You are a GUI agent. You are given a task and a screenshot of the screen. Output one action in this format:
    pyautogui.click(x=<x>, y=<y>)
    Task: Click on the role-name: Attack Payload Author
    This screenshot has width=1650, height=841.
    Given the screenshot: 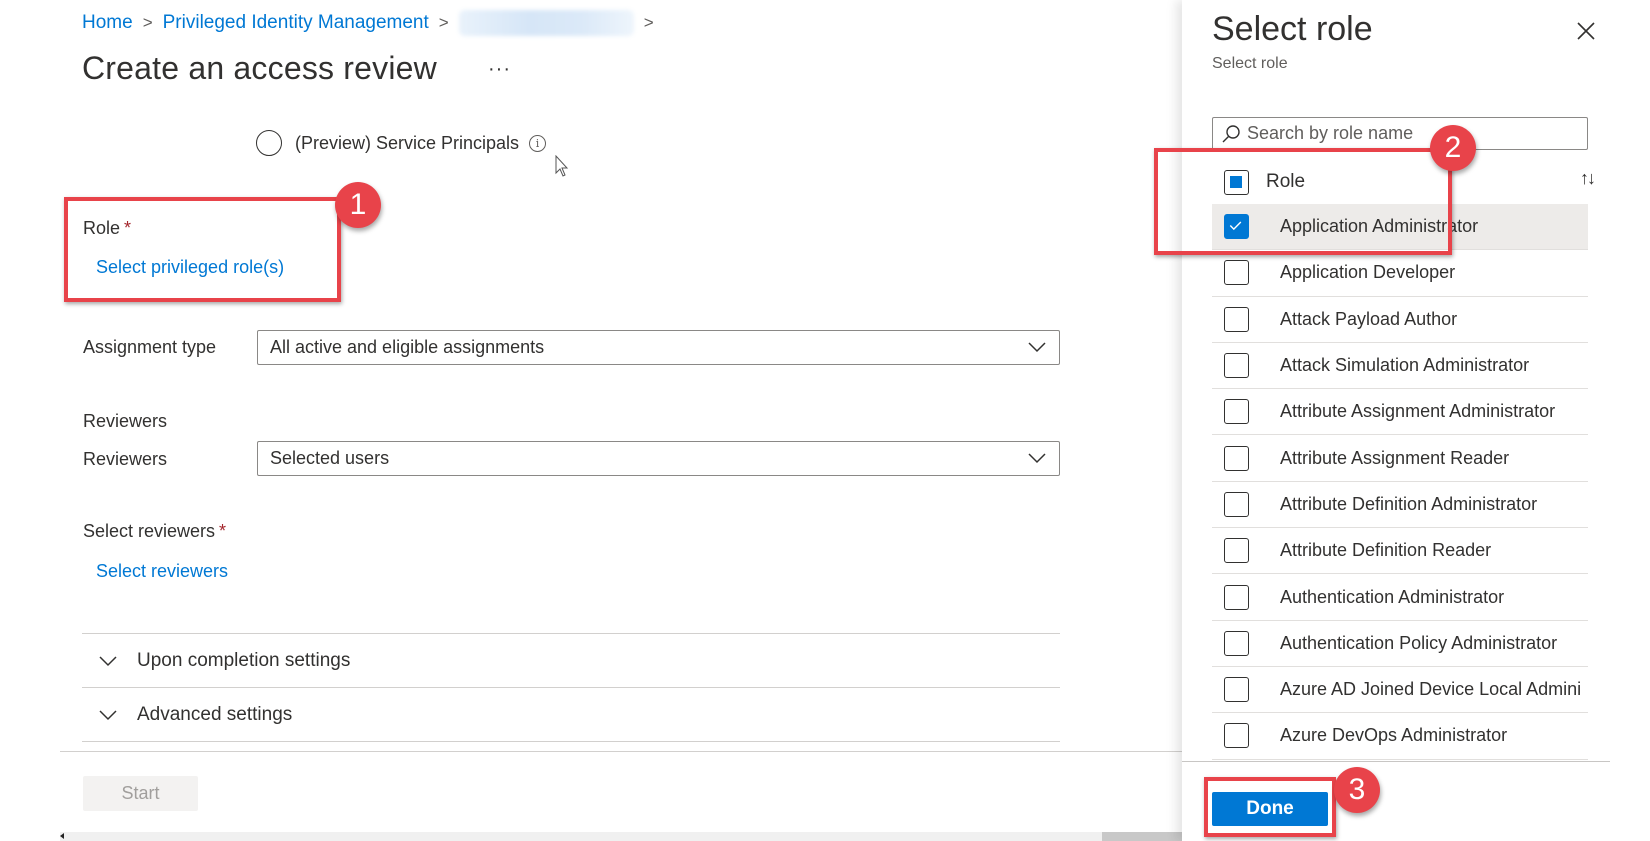 What is the action you would take?
    pyautogui.click(x=1369, y=318)
    